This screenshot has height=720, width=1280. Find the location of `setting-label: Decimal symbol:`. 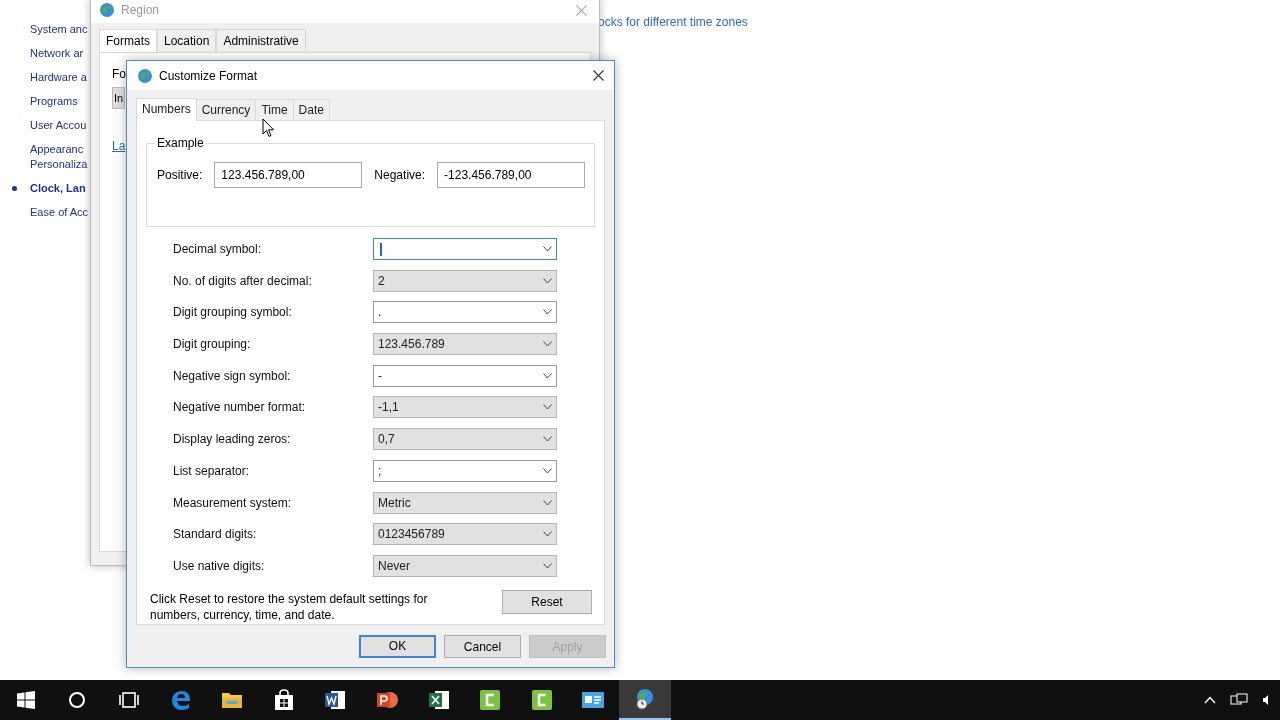

setting-label: Decimal symbol: is located at coordinates (218, 249).